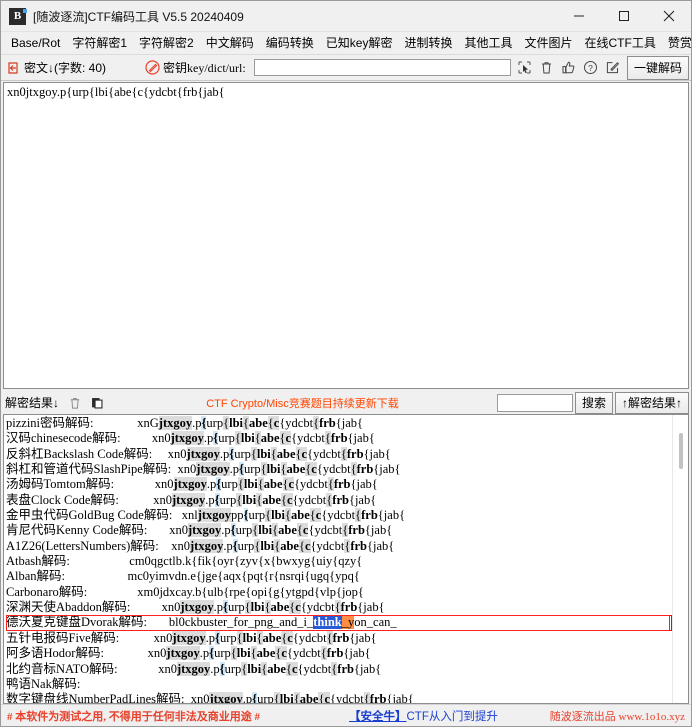 The image size is (692, 727). I want to click on status-disclaimer: # 本软件为测试之用, 不得用于任何非法及商业用途 #, so click(133, 716).